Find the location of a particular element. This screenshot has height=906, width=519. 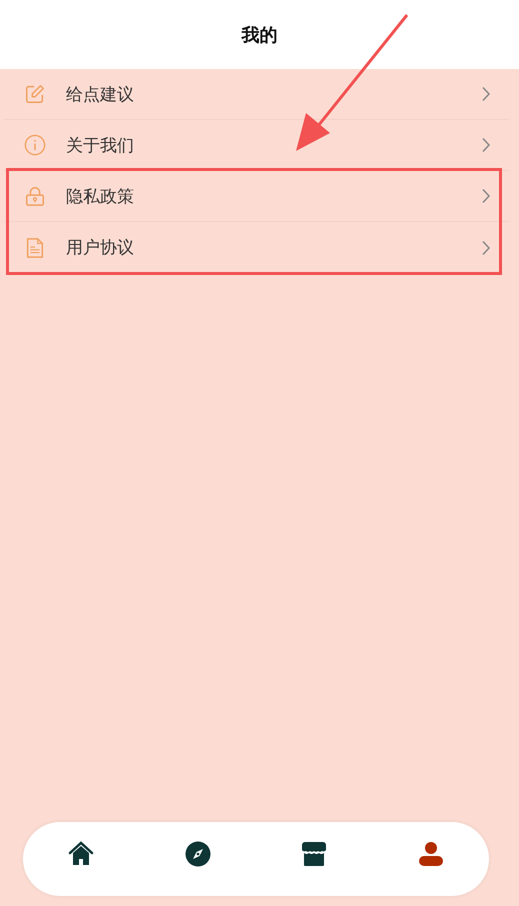

info-icon is located at coordinates (35, 145).